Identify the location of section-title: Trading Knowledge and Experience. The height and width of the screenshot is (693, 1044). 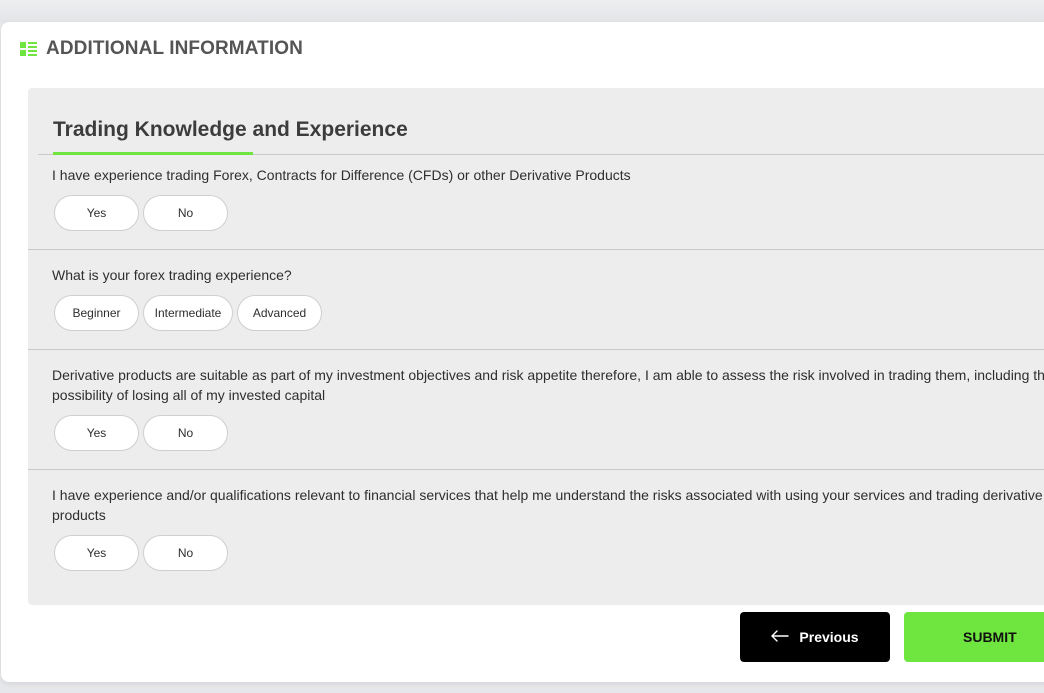
(230, 129).